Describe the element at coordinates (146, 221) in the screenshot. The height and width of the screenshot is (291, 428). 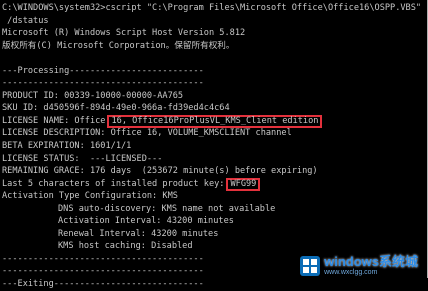
I see `activation-interval-line: Activation Interval: 43200 minutes` at that location.